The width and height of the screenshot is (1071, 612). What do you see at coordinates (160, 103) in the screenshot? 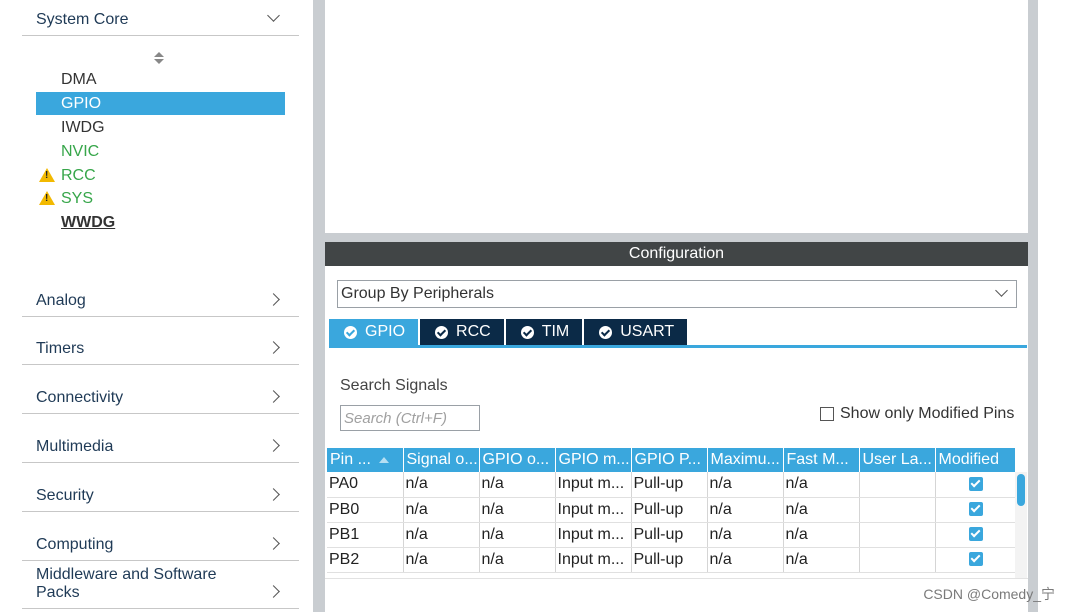
I see `sidebar-item-gpio: GPIO` at bounding box center [160, 103].